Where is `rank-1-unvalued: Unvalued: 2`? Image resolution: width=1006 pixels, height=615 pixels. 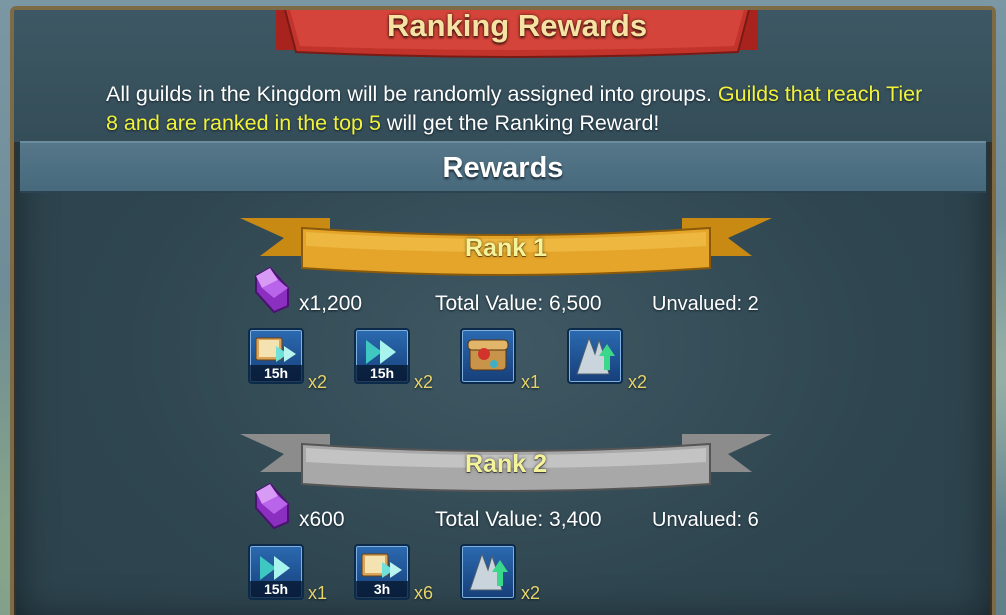 rank-1-unvalued: Unvalued: 2 is located at coordinates (705, 304).